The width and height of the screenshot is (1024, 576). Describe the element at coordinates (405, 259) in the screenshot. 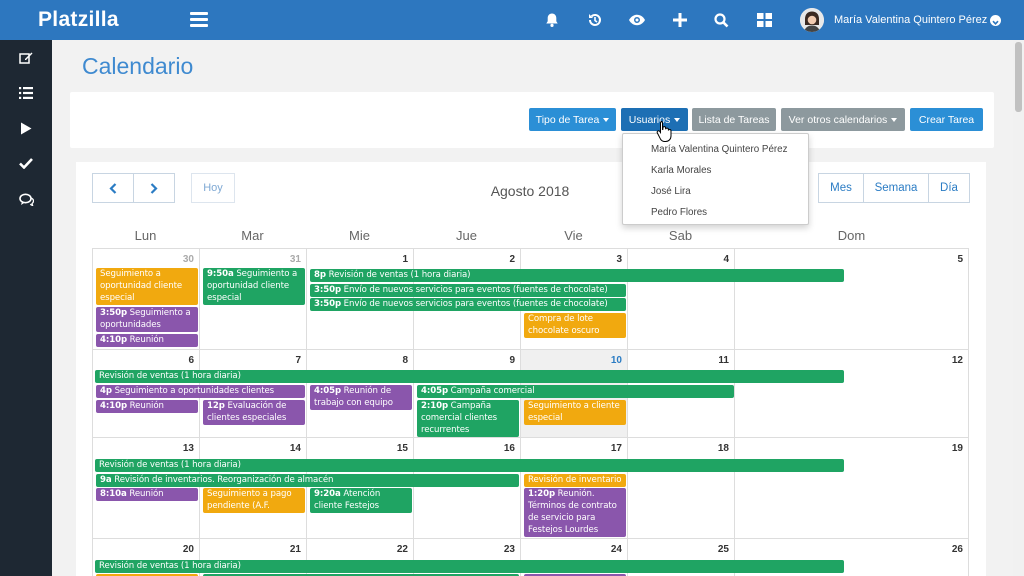

I see `day-number: 1` at that location.